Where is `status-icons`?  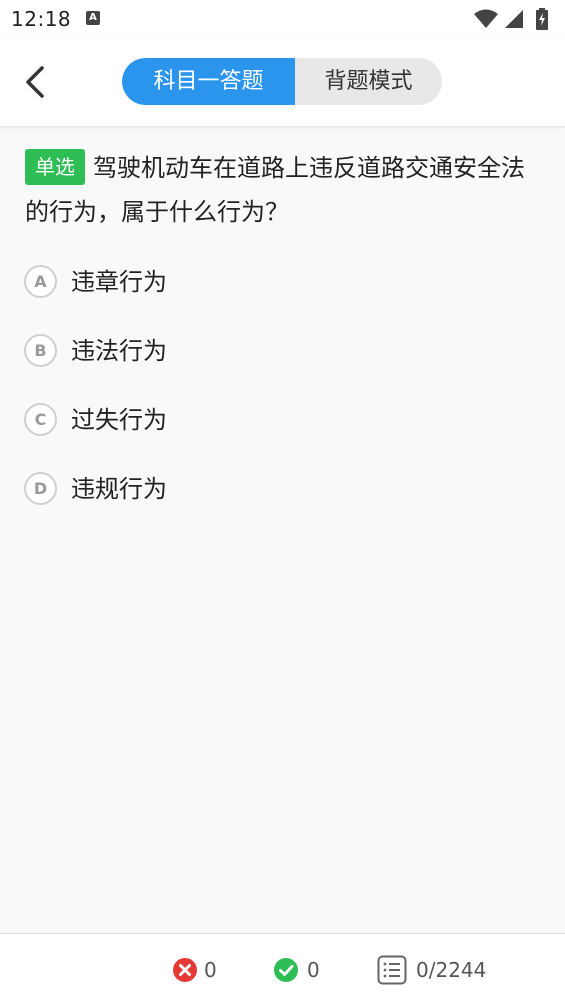 status-icons is located at coordinates (514, 19).